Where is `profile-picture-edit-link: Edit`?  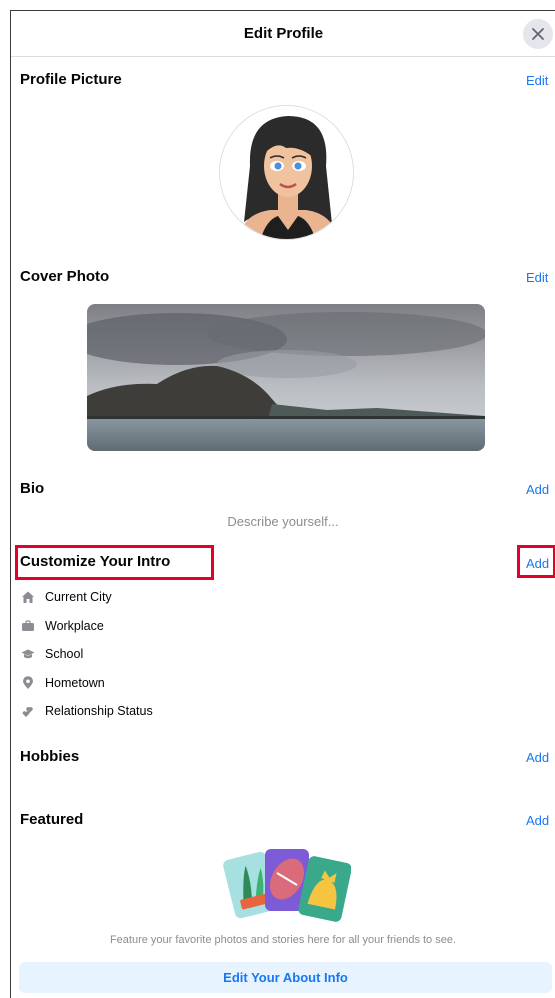 profile-picture-edit-link: Edit is located at coordinates (537, 80).